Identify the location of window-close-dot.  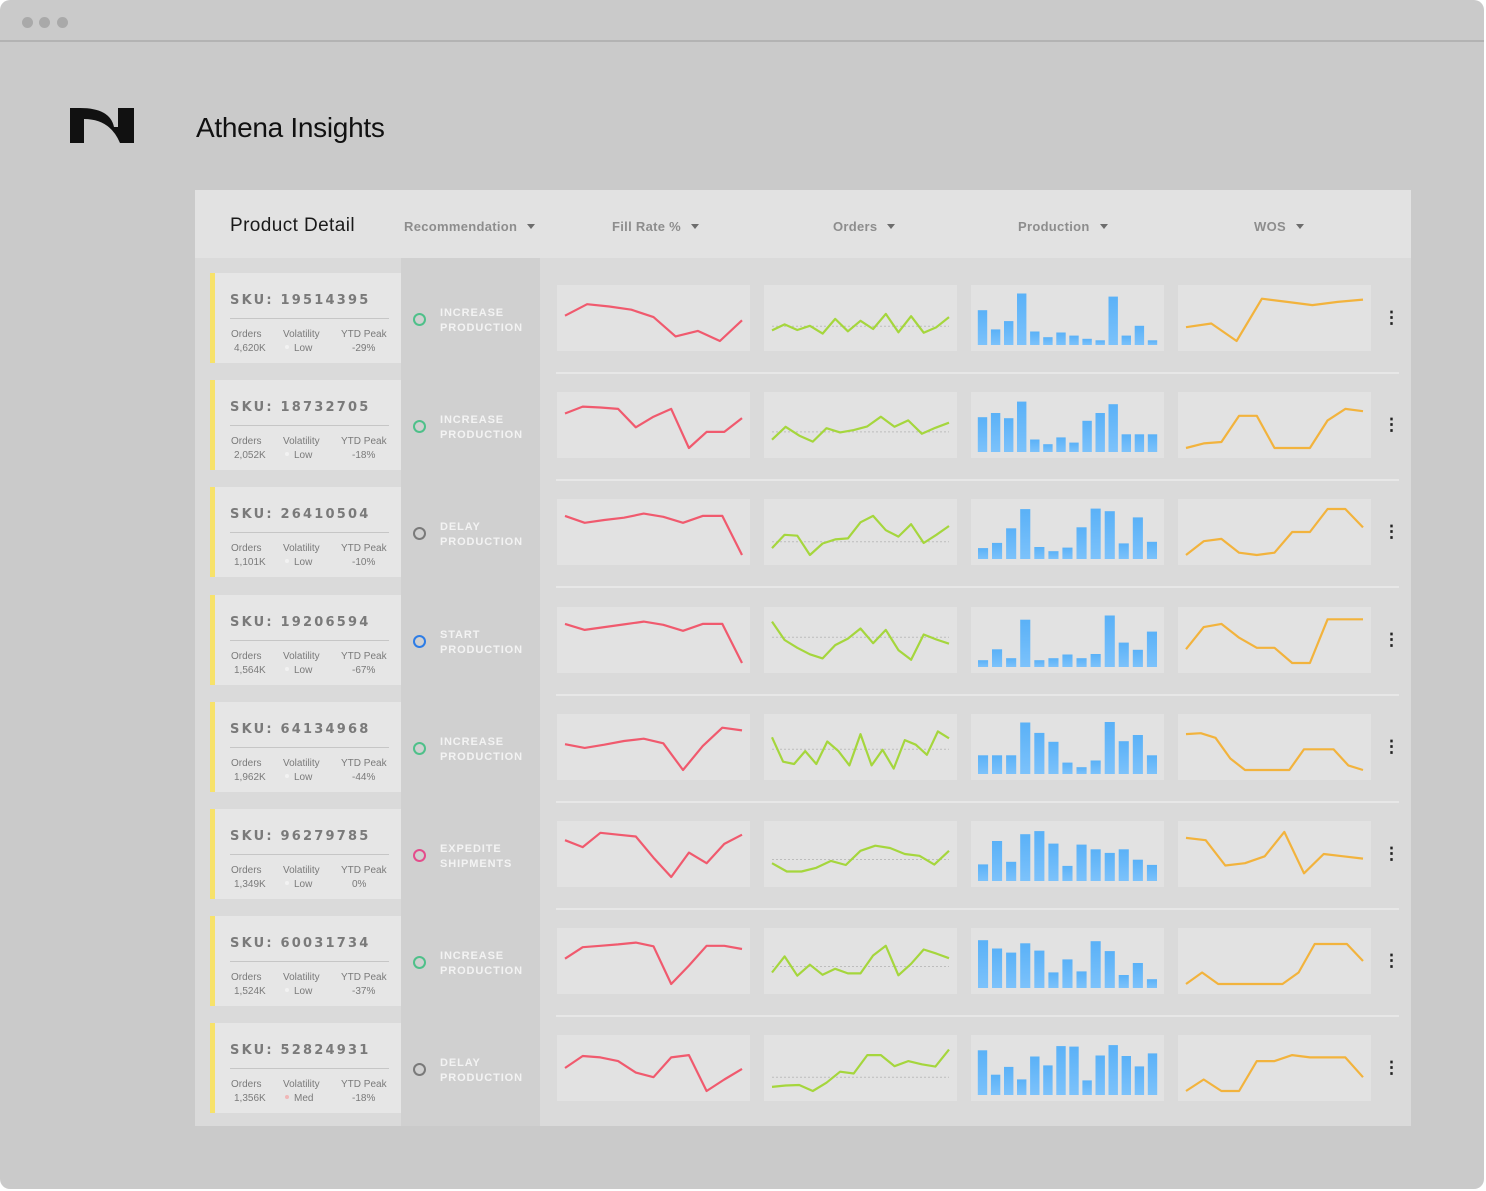
(27, 22).